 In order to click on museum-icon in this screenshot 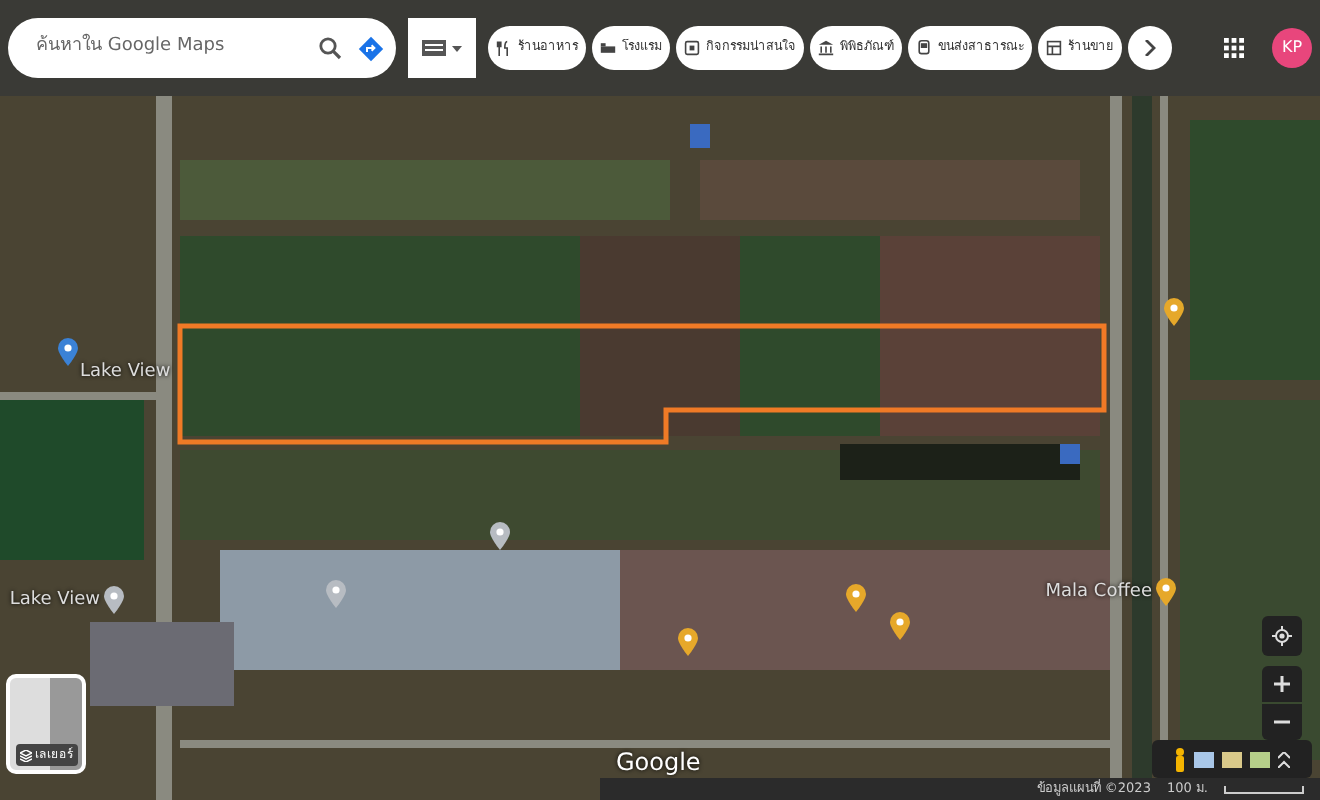, I will do `click(826, 48)`.